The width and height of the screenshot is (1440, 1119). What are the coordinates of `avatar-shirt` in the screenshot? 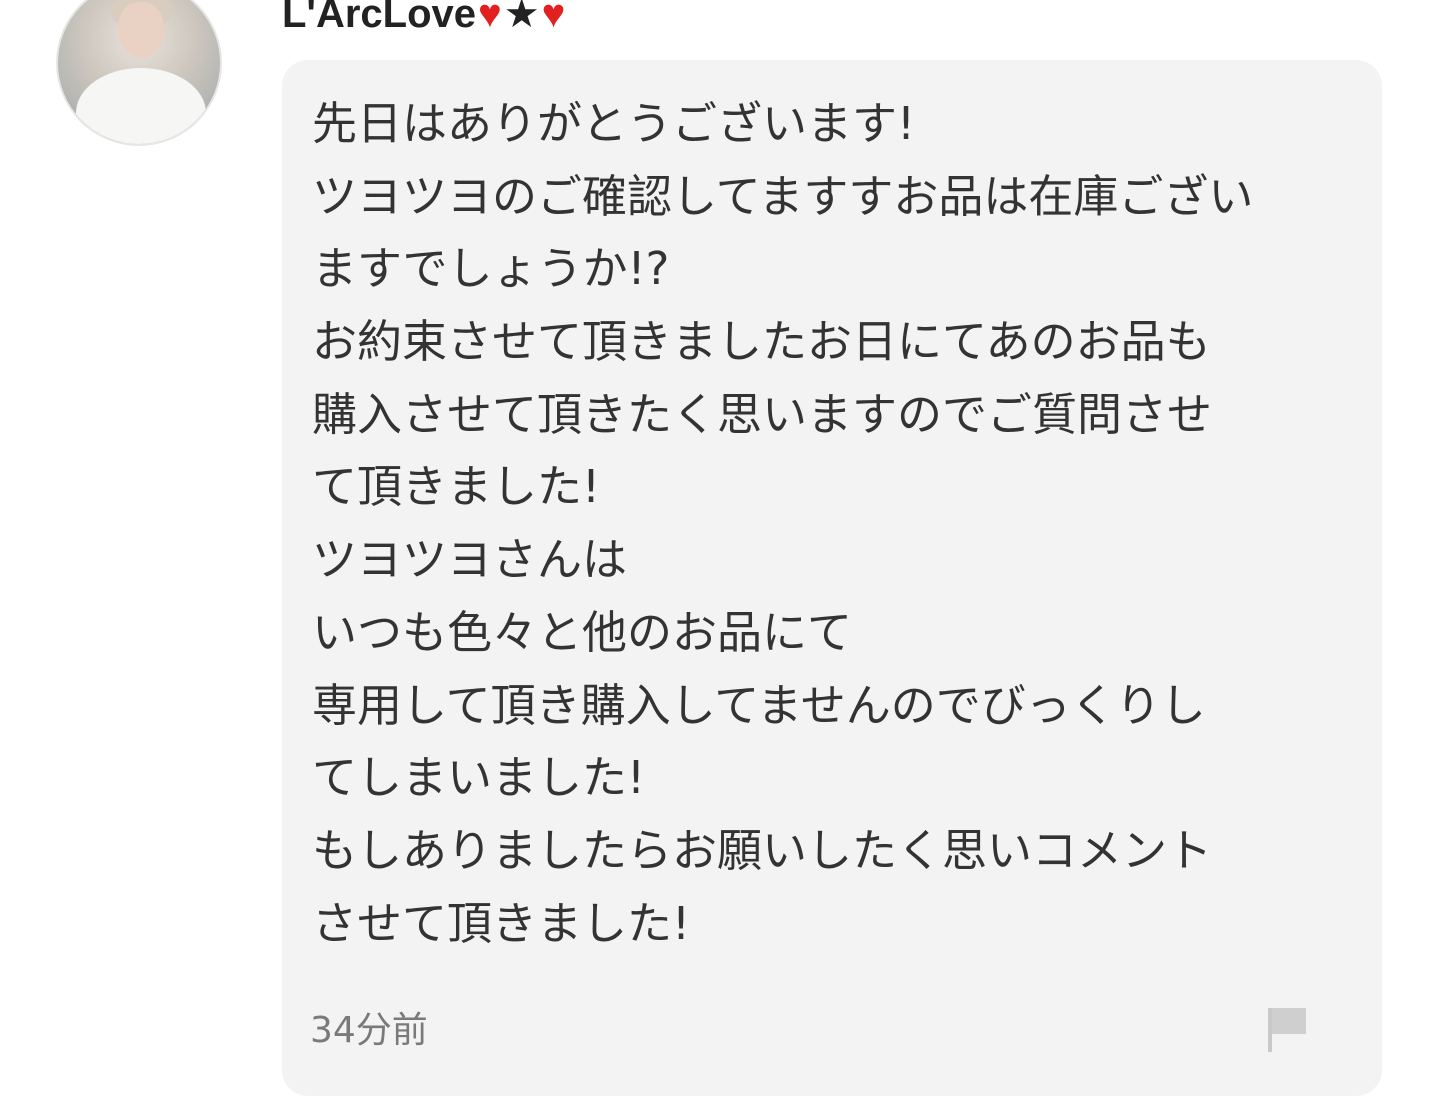 It's located at (141, 106).